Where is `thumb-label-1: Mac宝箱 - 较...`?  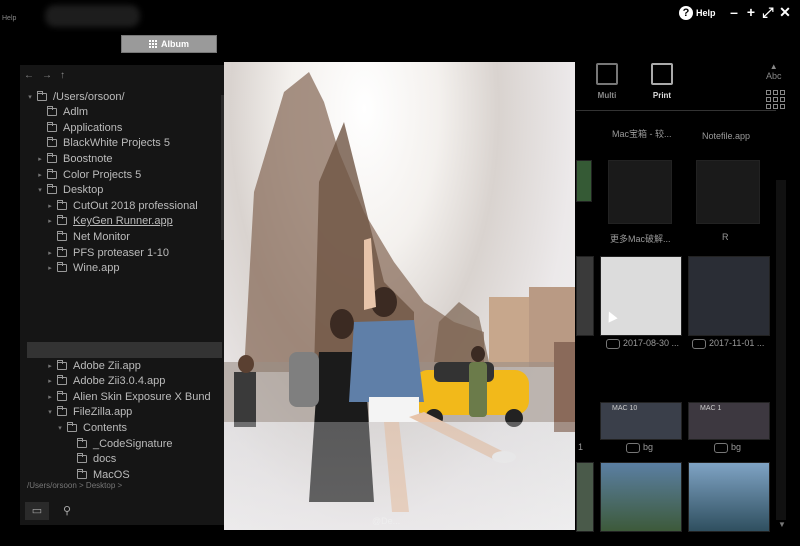 thumb-label-1: Mac宝箱 - 较... is located at coordinates (642, 133).